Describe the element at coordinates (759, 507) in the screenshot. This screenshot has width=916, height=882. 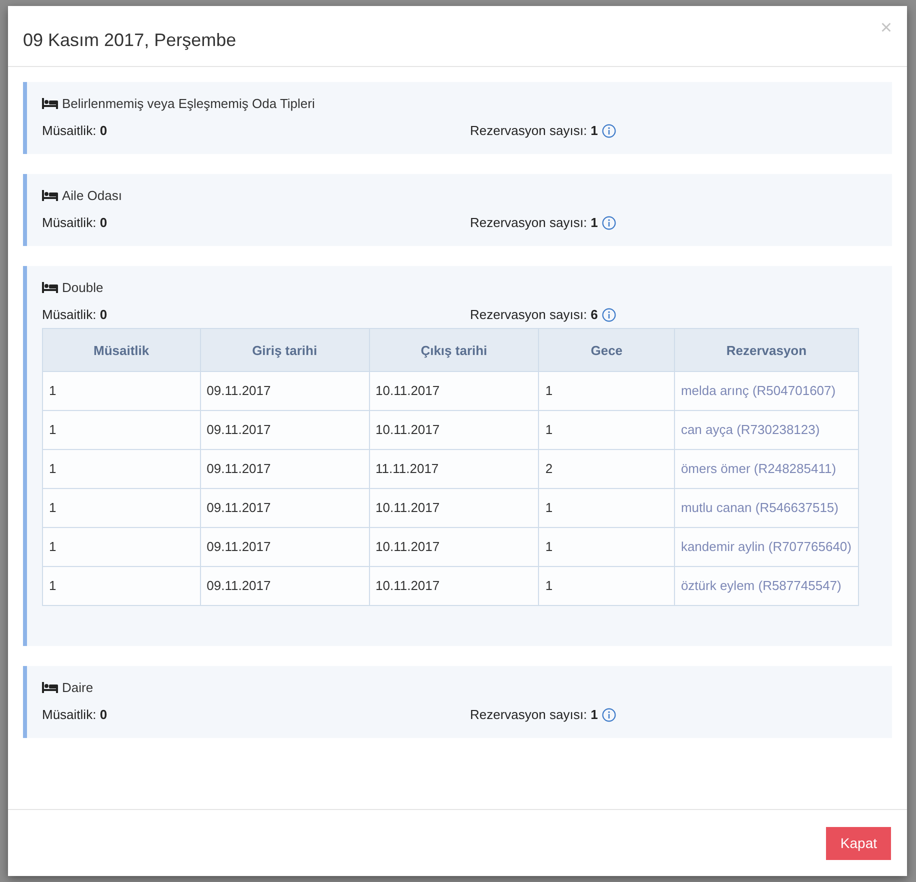
I see `reservation-link: mutlu canan (R546637515)` at that location.